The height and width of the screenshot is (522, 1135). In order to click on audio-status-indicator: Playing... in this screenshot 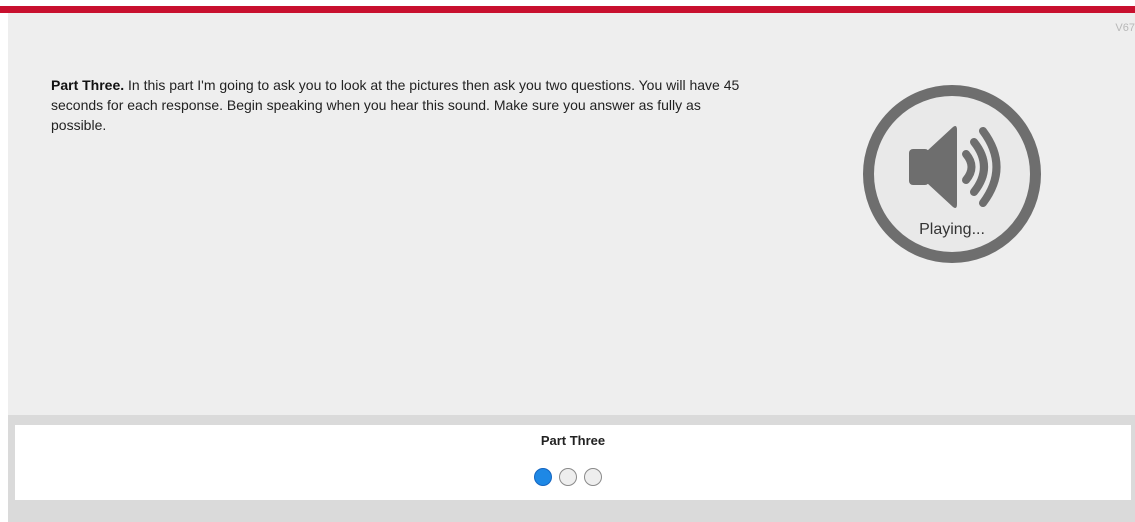, I will do `click(952, 174)`.